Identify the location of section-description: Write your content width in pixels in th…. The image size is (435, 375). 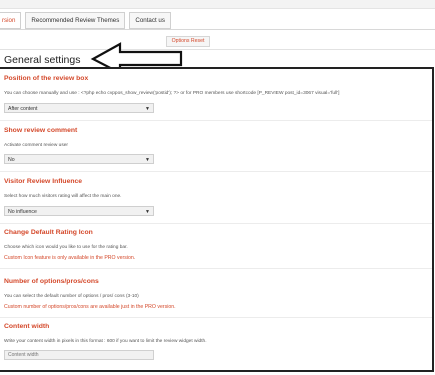
(105, 341).